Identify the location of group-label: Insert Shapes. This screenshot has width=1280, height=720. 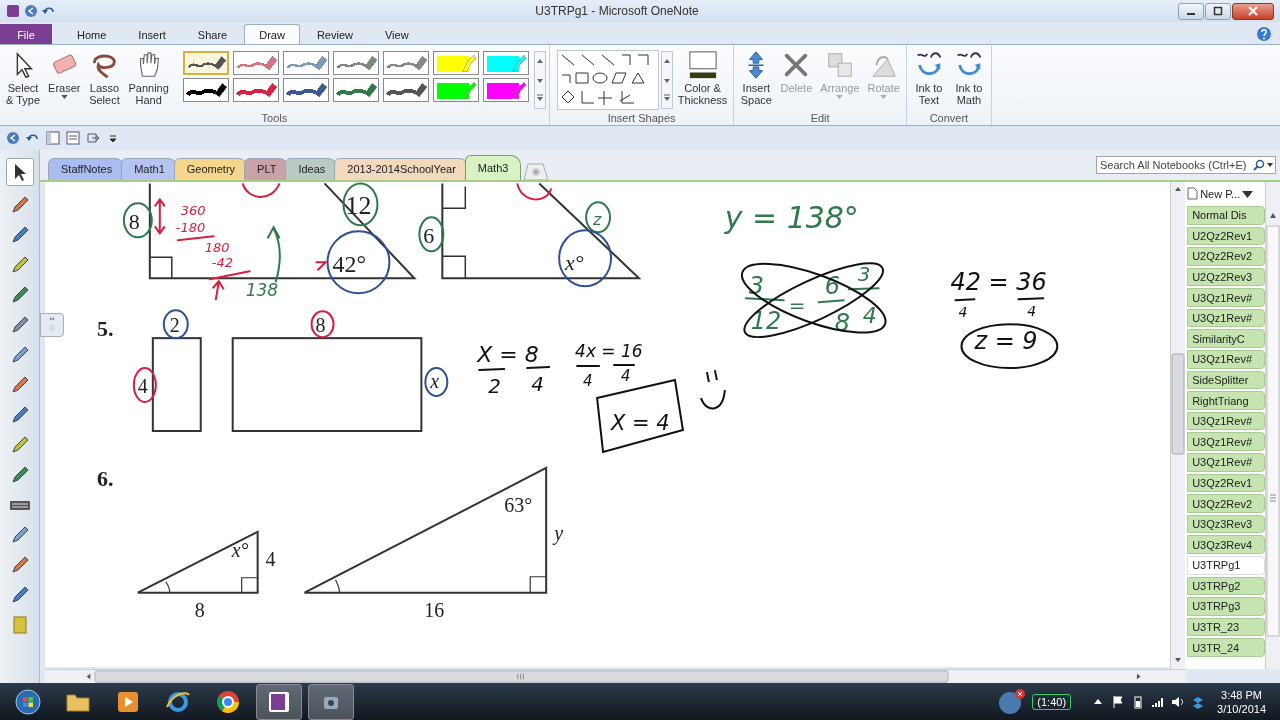
(641, 118).